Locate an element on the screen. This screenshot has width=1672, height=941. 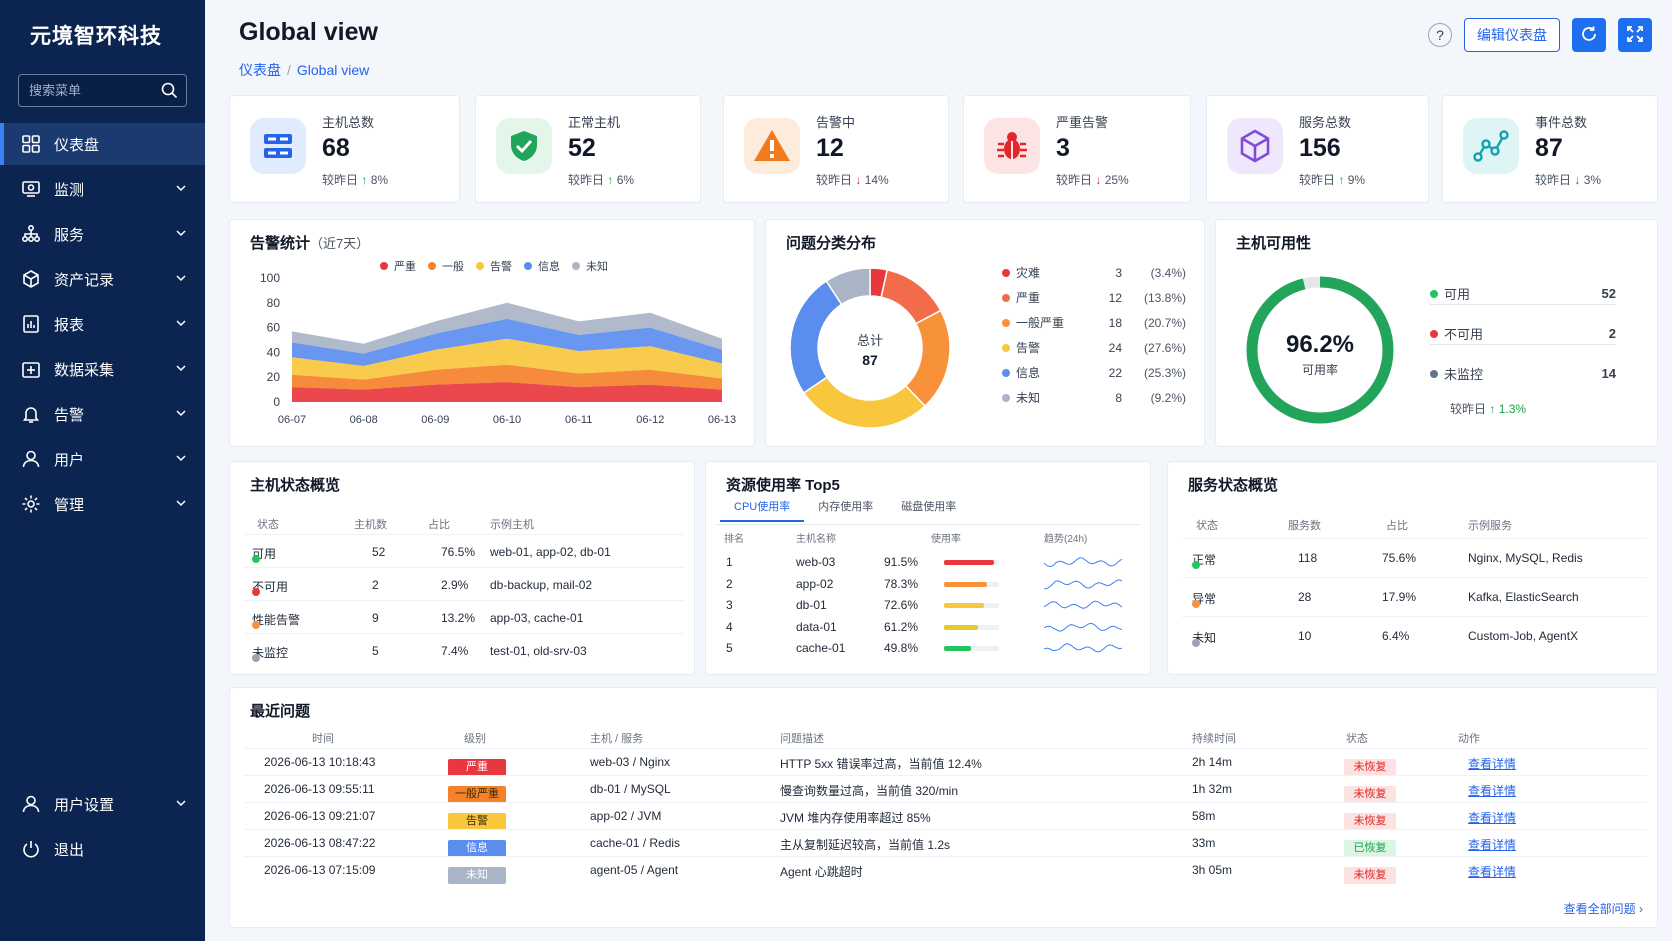
sidebar-item-monitor: 监测 is located at coordinates (102, 189).